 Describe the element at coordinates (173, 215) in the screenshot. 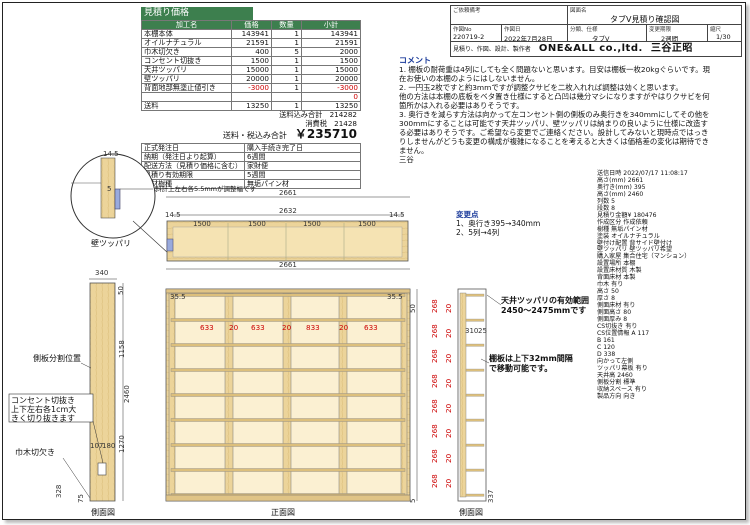

I see `dim-14-5-left: 14.5` at that location.